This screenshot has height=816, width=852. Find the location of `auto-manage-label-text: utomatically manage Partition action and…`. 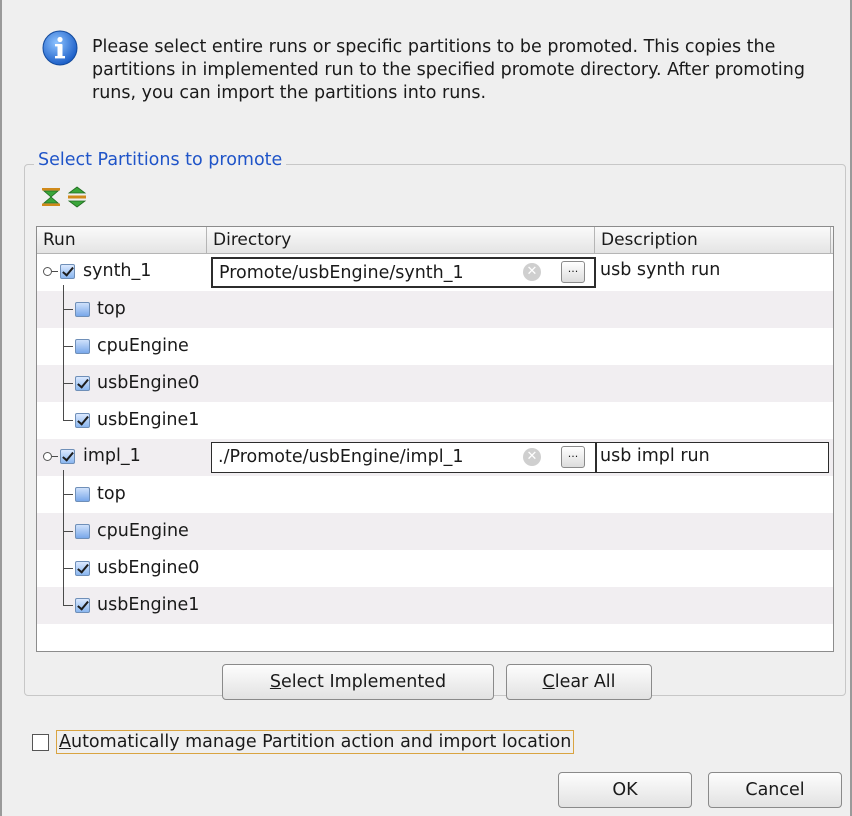

auto-manage-label-text: utomatically manage Partition action and… is located at coordinates (321, 742).